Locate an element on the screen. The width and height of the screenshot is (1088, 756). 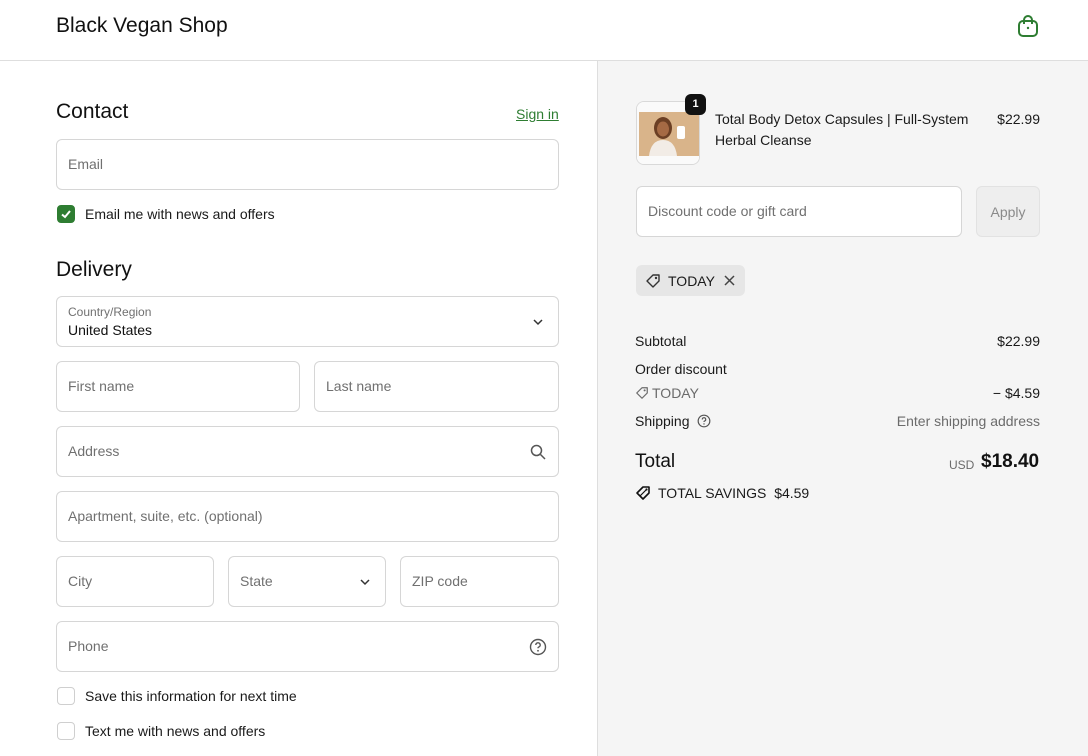
address-field is located at coordinates (307, 451).